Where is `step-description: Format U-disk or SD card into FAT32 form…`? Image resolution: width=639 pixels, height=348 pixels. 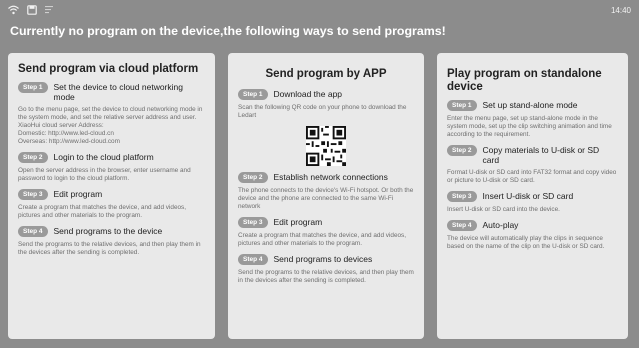
step-description: Format U-disk or SD card into FAT32 form… is located at coordinates (532, 176).